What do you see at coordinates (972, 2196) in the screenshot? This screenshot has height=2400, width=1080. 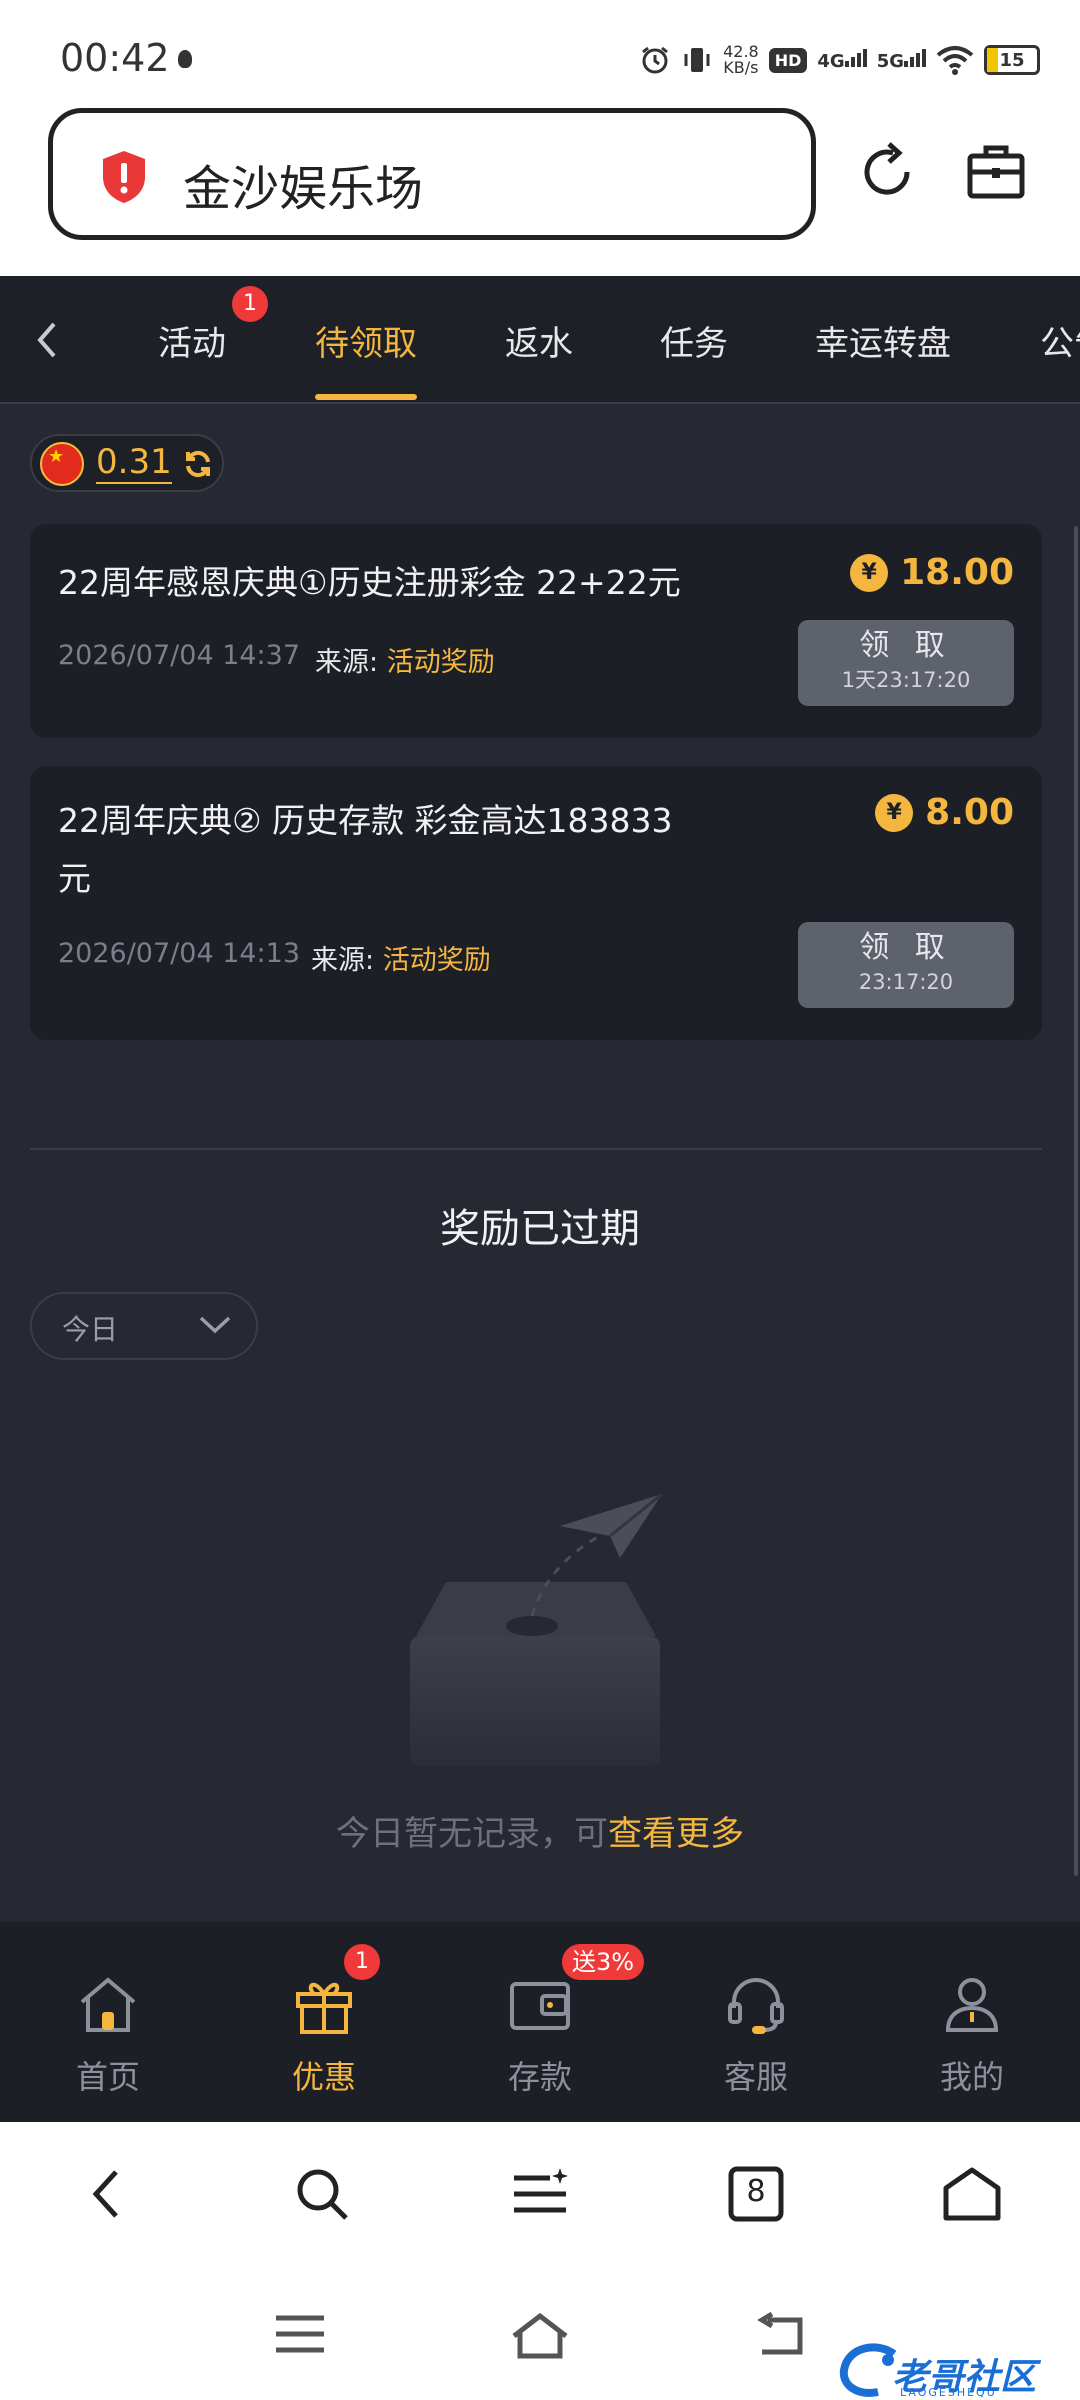 I see `browser-home-icon` at bounding box center [972, 2196].